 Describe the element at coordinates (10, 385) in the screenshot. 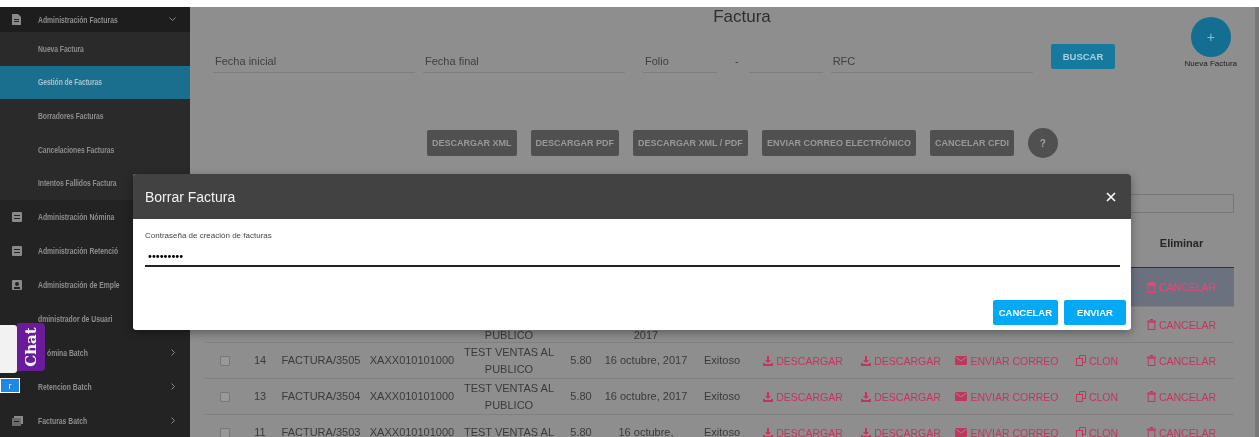

I see `chat-button: r` at that location.